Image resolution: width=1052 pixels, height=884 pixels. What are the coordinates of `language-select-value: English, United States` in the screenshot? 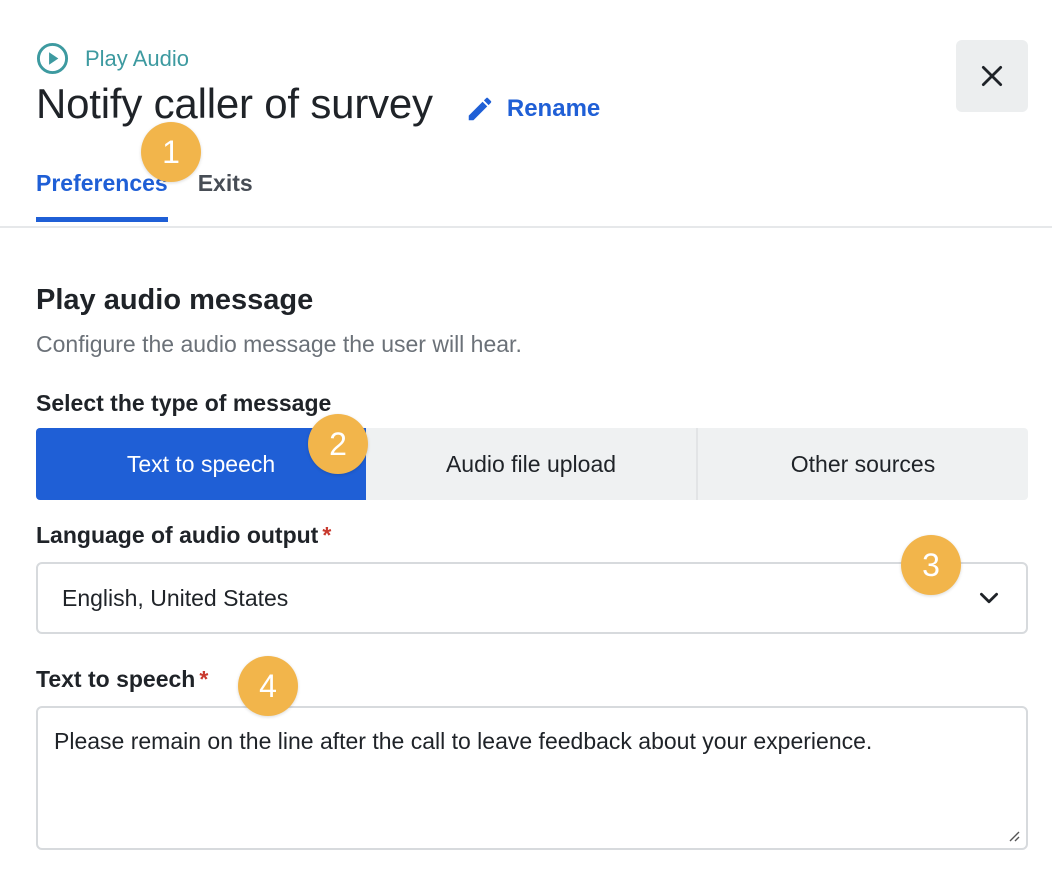 It's located at (175, 597).